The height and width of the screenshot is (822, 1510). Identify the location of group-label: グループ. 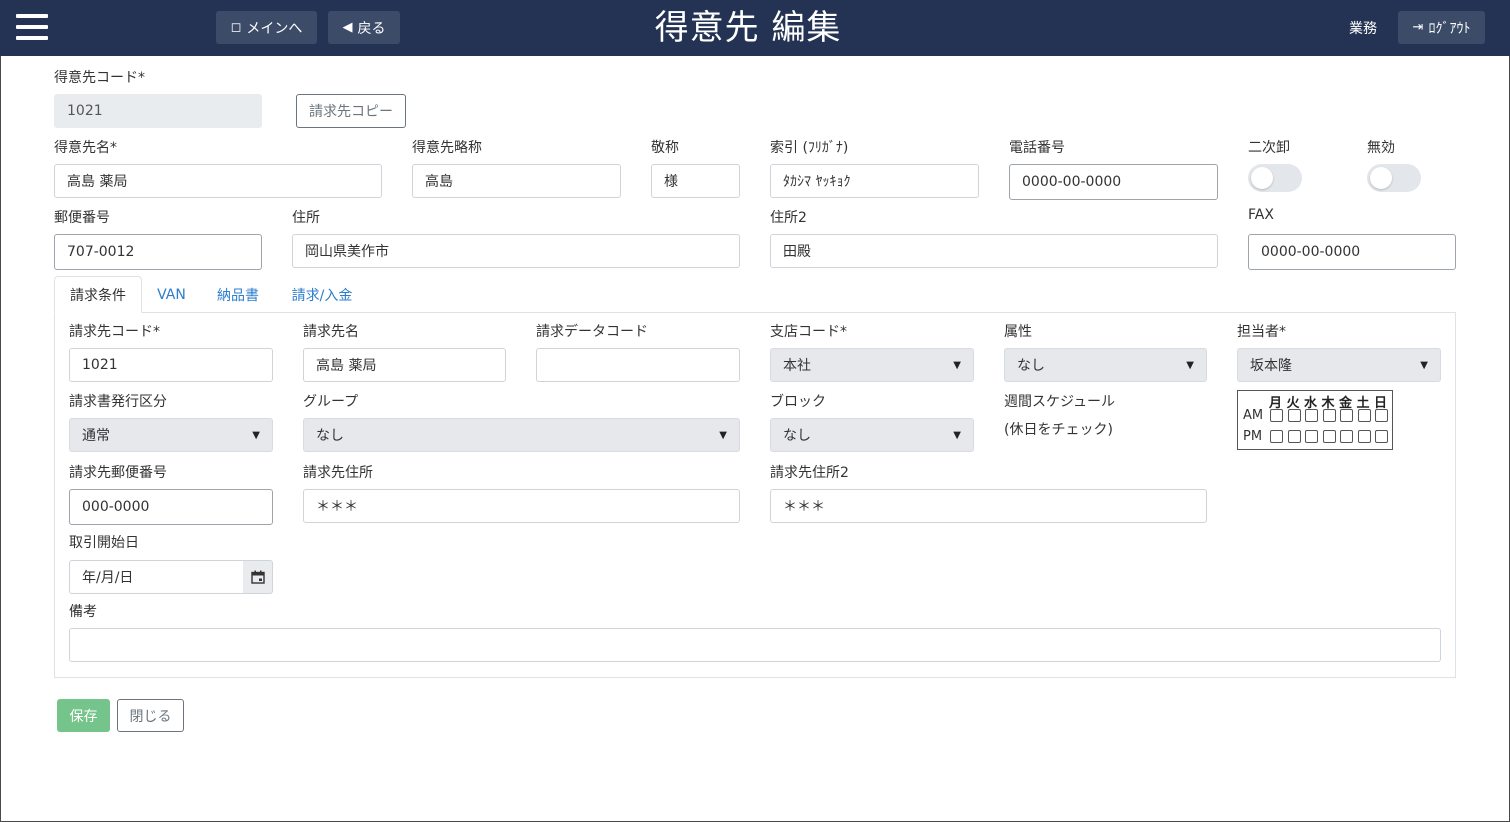
(331, 402).